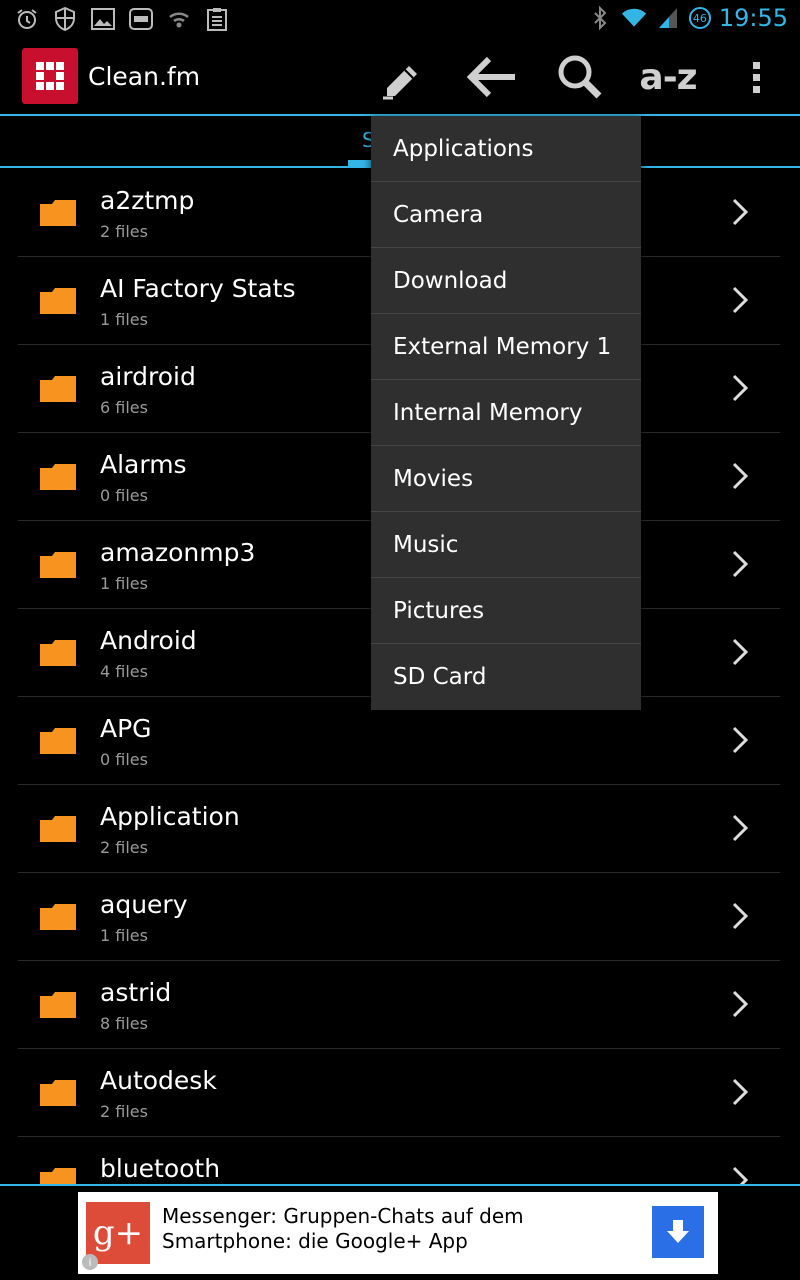 The image size is (800, 1280). Describe the element at coordinates (178, 552) in the screenshot. I see `folder-name: amazonmp3` at that location.